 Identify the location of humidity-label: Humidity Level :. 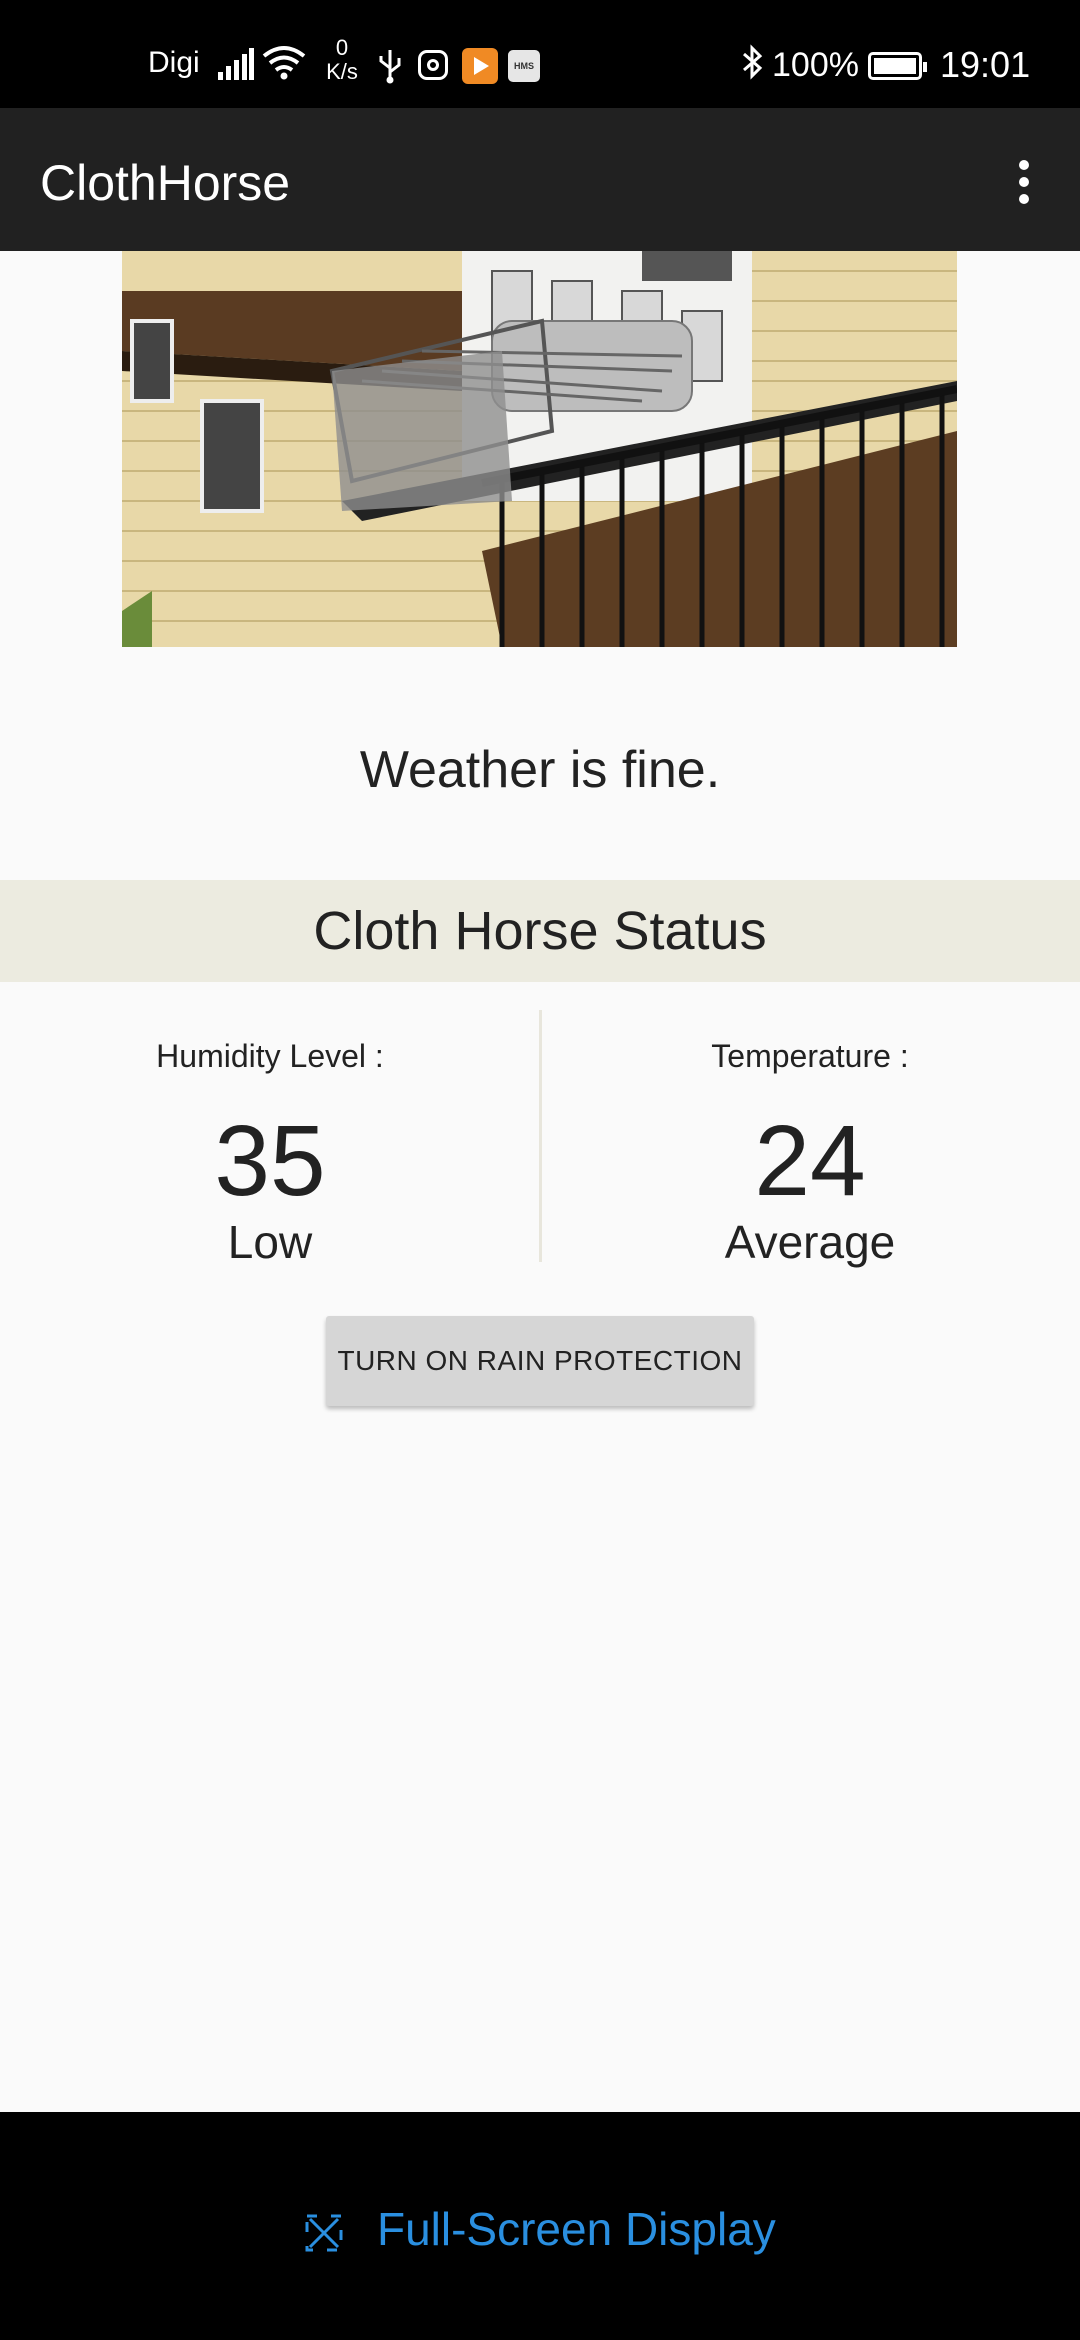
(270, 1056).